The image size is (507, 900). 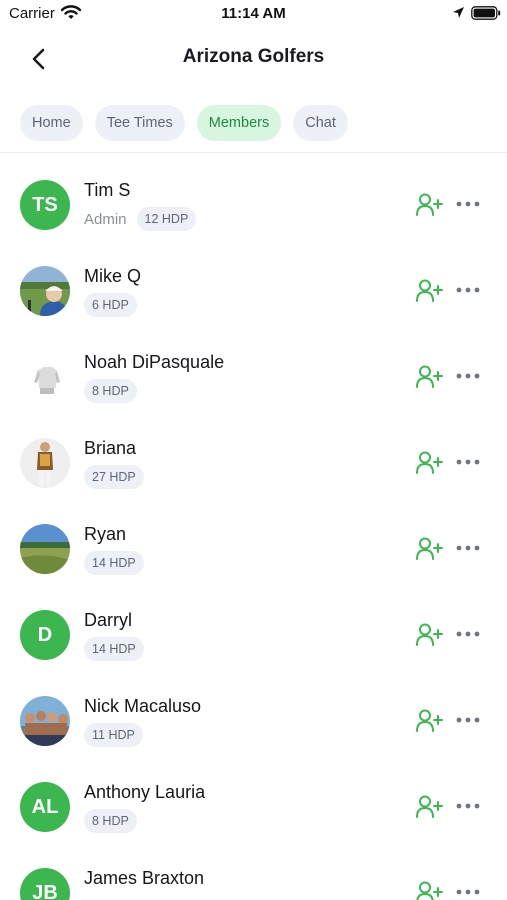 I want to click on member-name: Darryl, so click(x=108, y=620).